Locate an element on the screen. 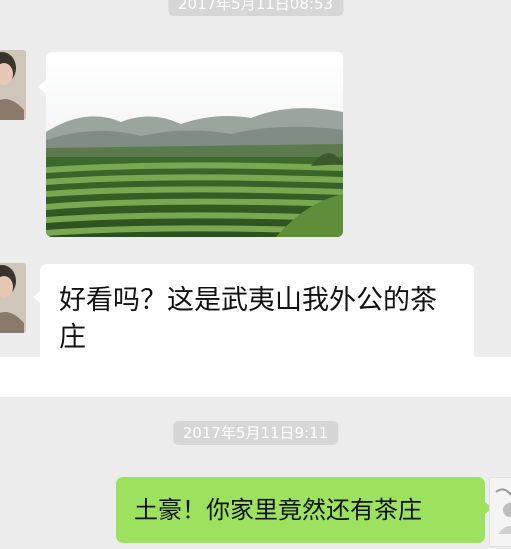  incoming-message-bubble: 好看吗？这是武夷山我外公的茶庄 is located at coordinates (257, 310).